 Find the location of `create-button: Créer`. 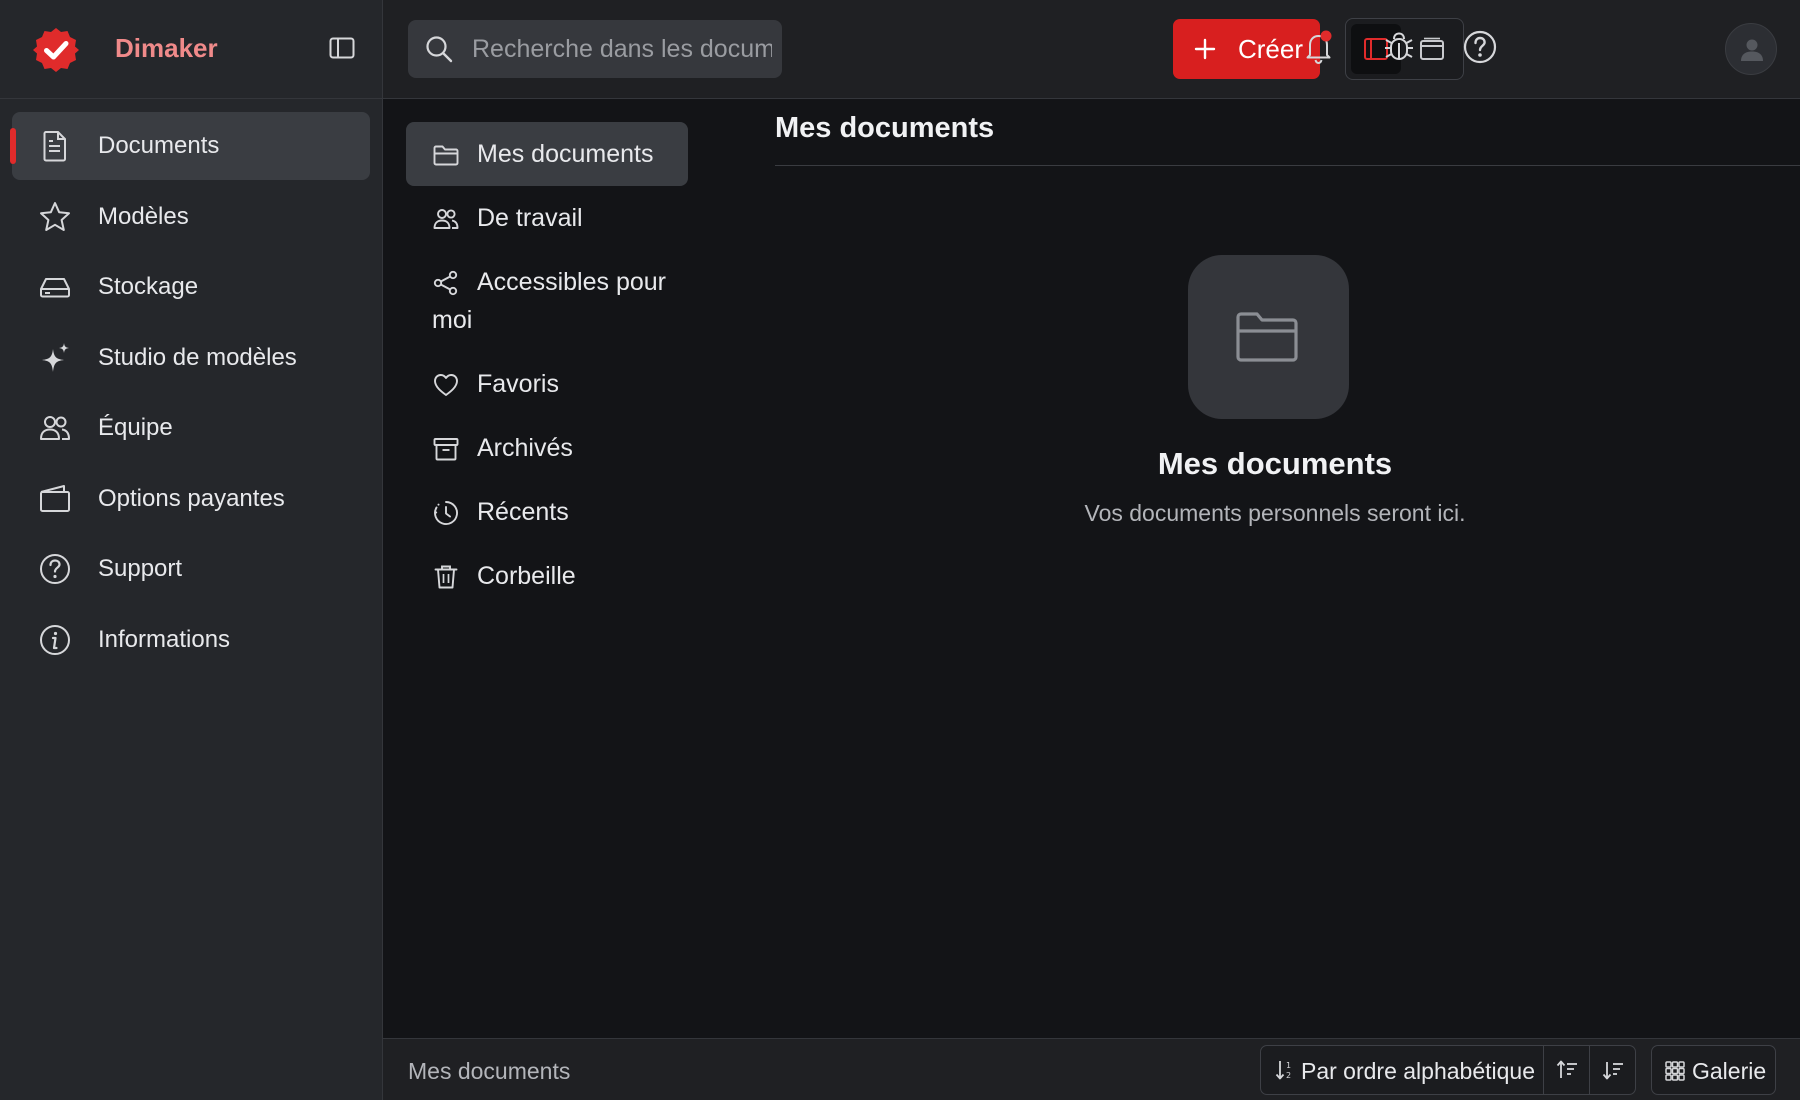

create-button: Créer is located at coordinates (1246, 49).